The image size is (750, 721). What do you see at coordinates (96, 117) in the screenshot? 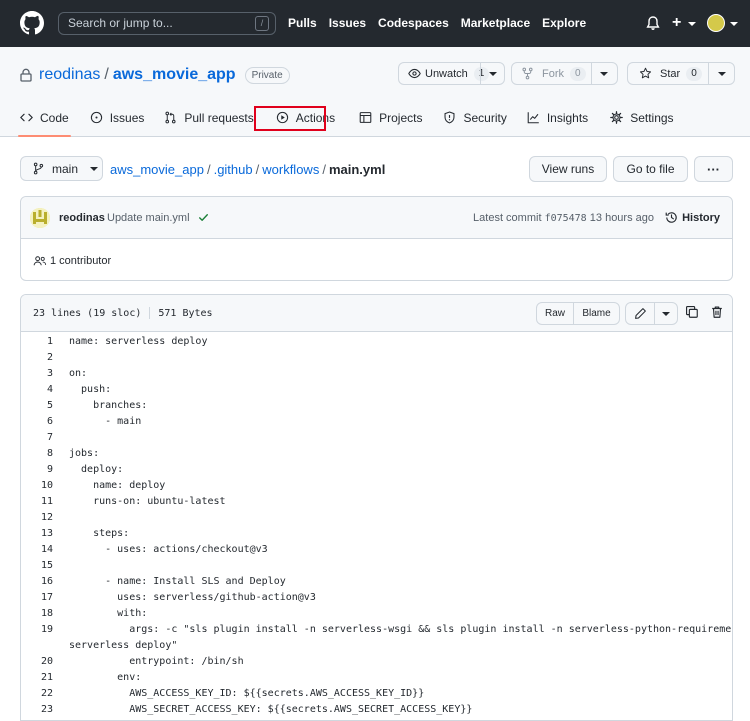
I see `issue-opened-icon` at bounding box center [96, 117].